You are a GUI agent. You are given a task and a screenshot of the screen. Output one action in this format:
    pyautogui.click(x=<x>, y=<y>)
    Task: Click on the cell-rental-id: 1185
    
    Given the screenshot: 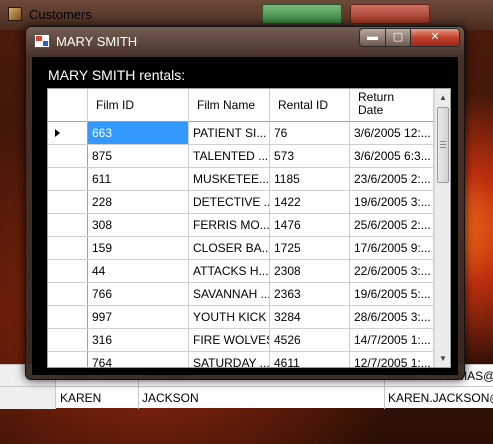 What is the action you would take?
    pyautogui.click(x=310, y=179)
    